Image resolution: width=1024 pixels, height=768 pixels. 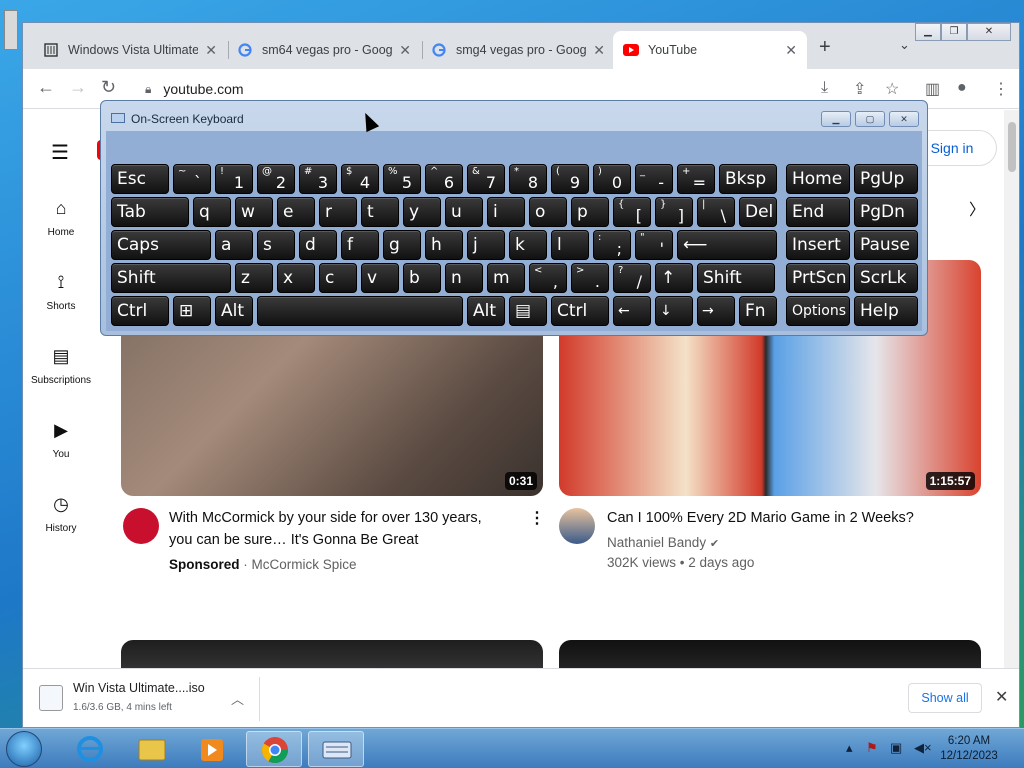 What do you see at coordinates (464, 212) in the screenshot?
I see `key-u: u` at bounding box center [464, 212].